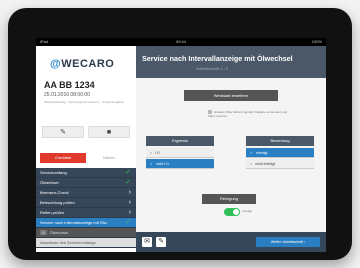 Image resolution: width=360 pixels, height=268 pixels. I want to click on step-subtitle: Arbeitsschritt 1 / 3, so click(212, 68).